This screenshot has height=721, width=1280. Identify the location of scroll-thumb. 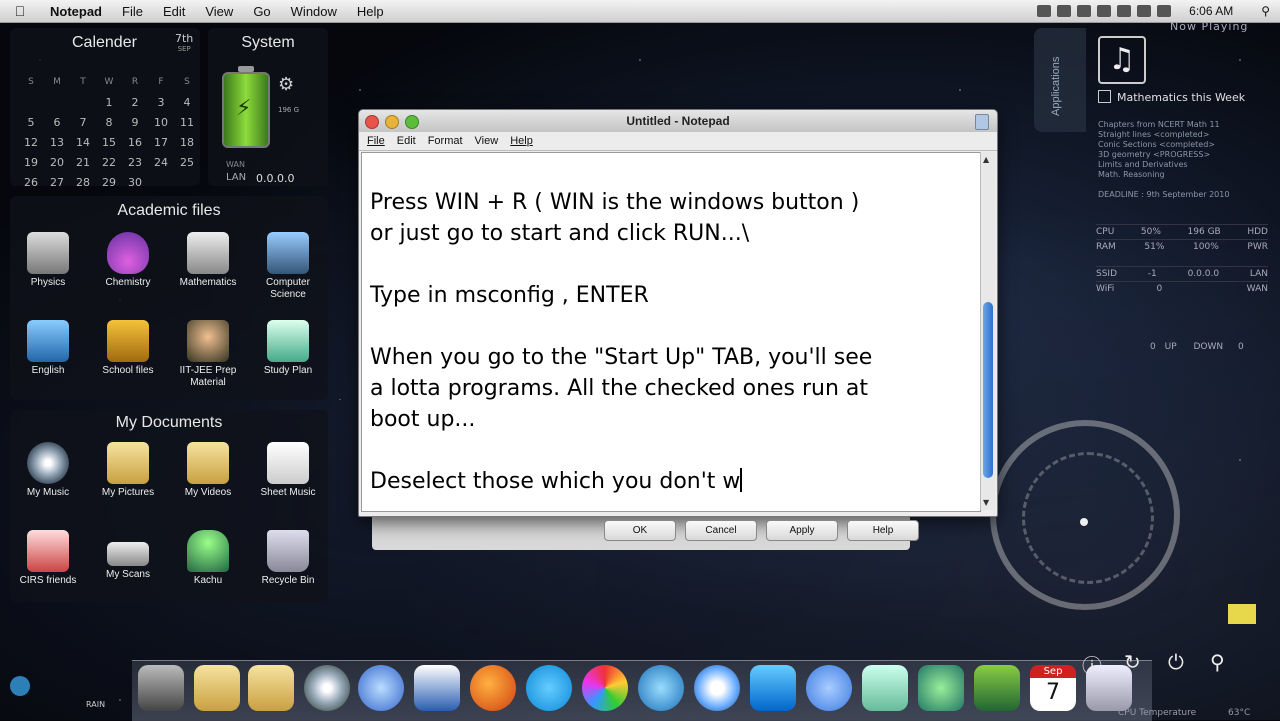
(988, 390).